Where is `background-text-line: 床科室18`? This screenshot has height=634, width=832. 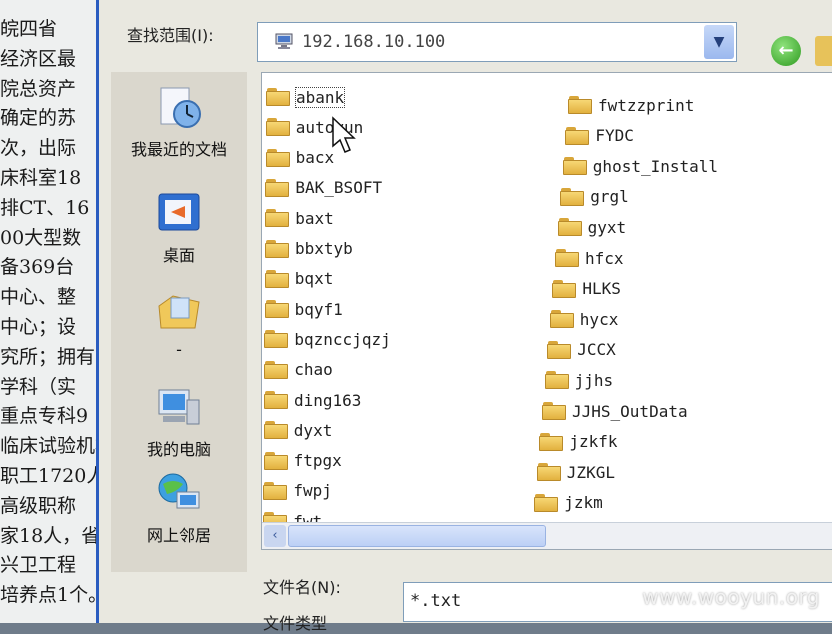
background-text-line: 床科室18 is located at coordinates (41, 178).